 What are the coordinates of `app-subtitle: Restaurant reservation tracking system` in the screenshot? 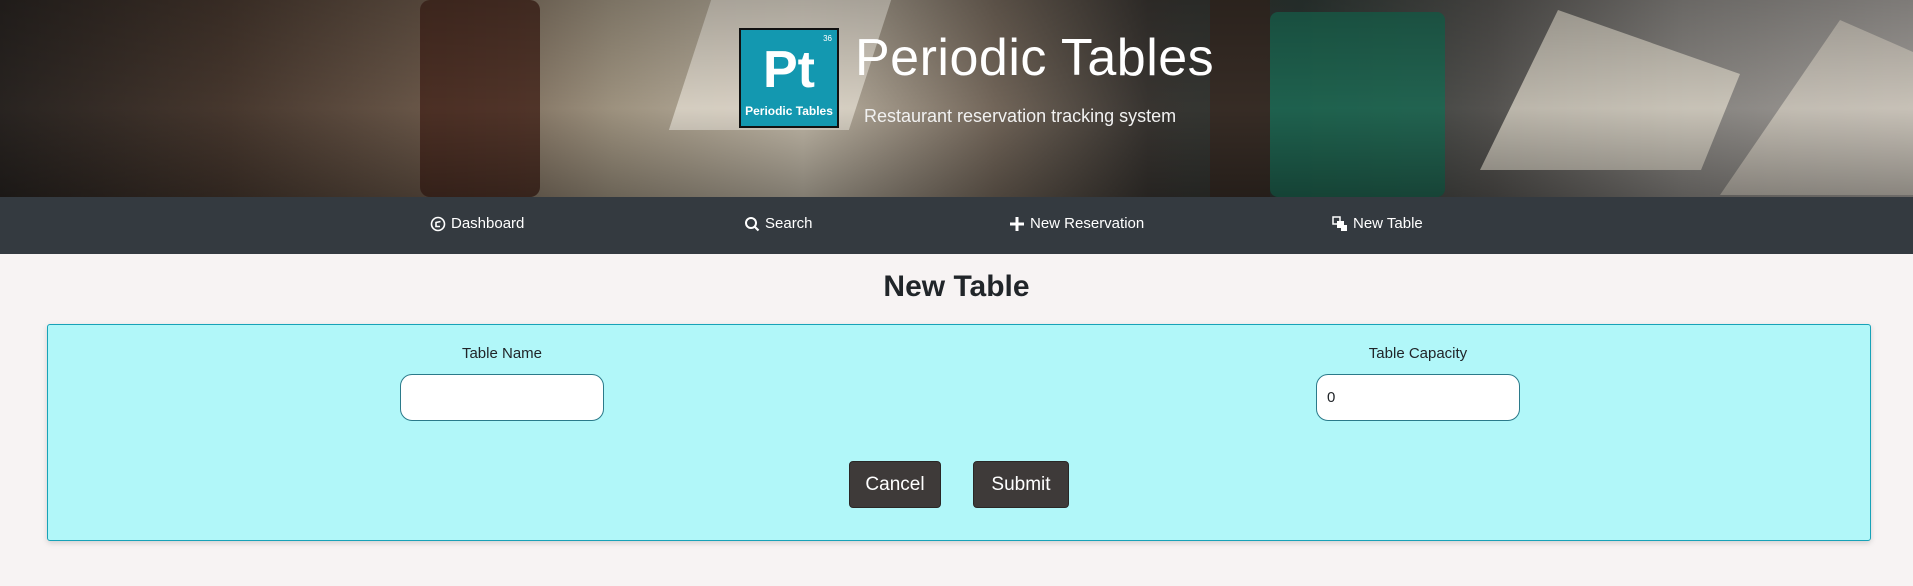 It's located at (1020, 116).